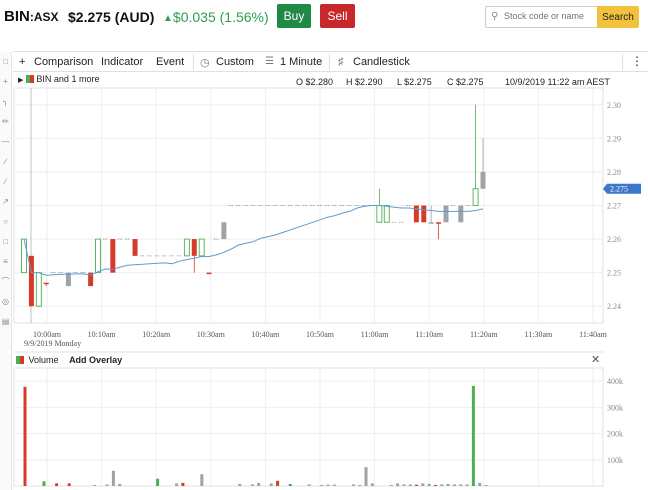  I want to click on pencil-icon: ✏, so click(5, 121).